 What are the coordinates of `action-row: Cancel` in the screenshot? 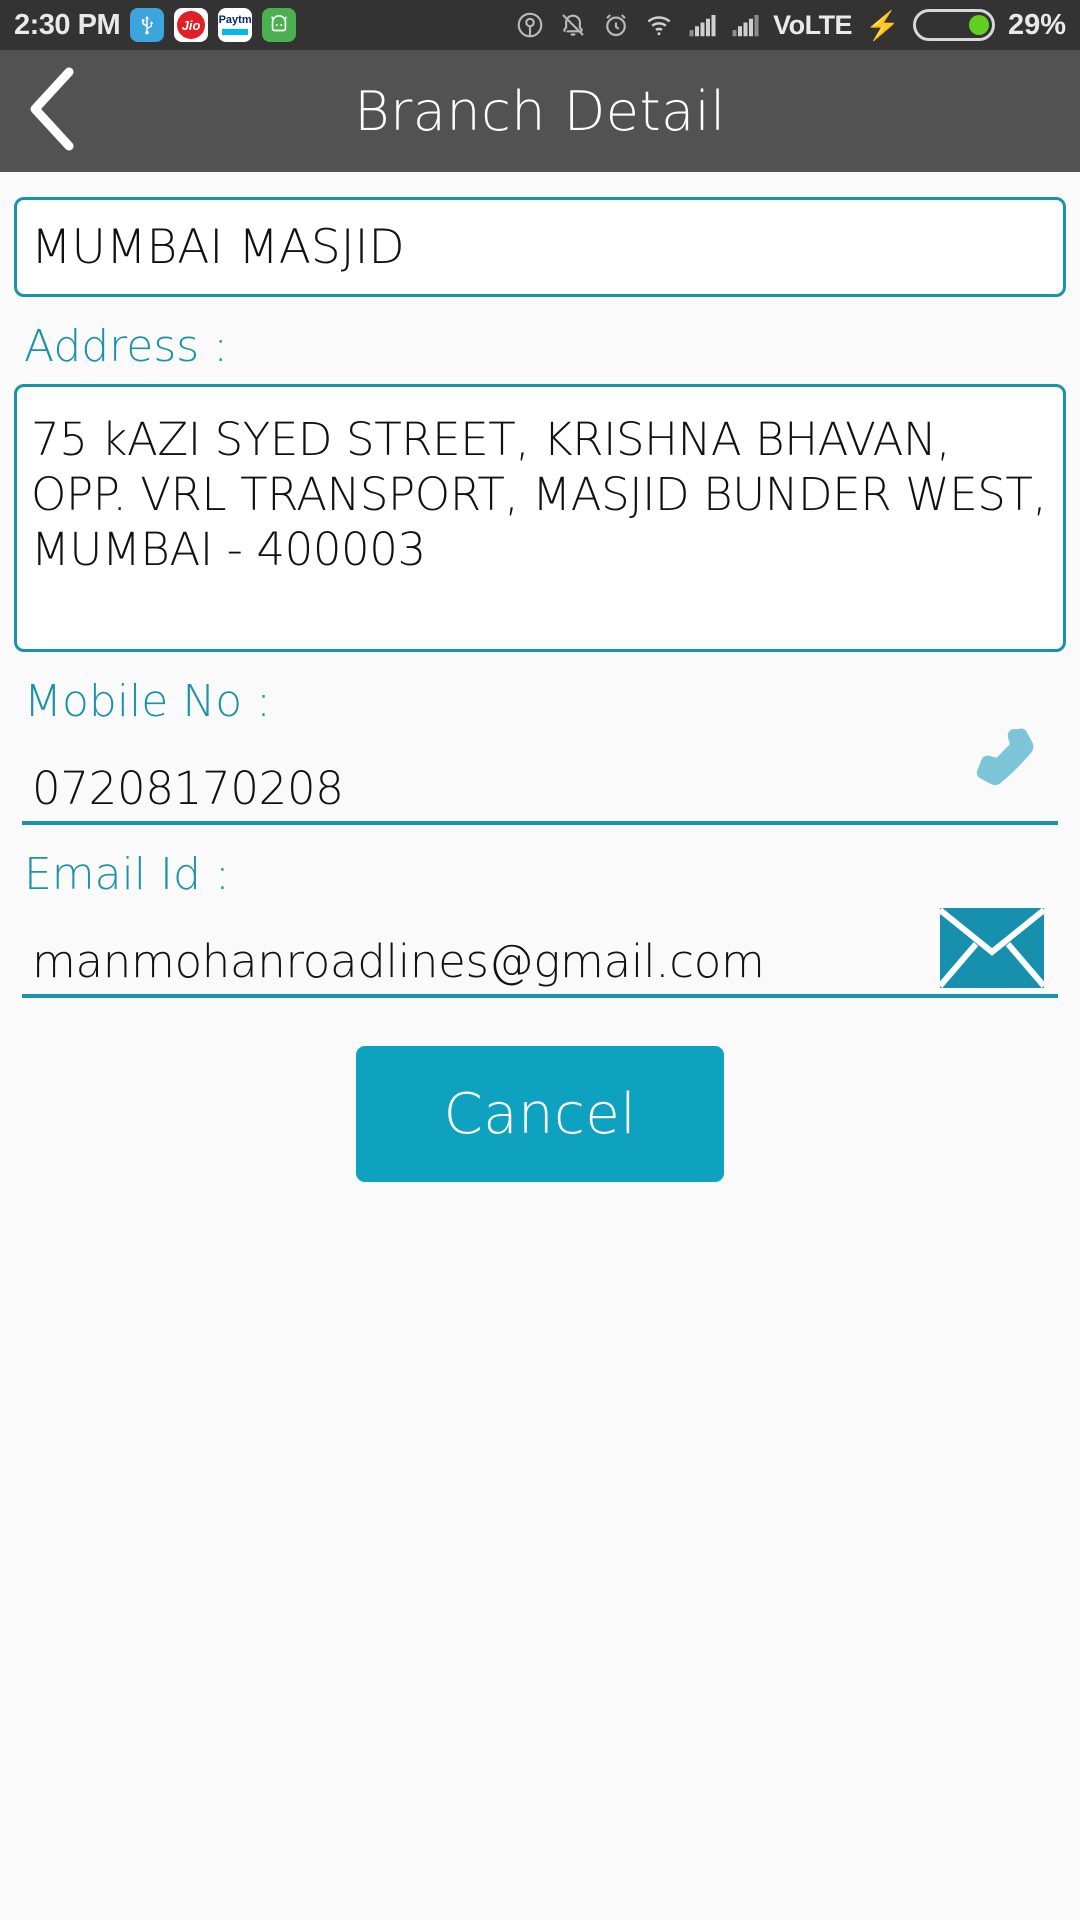 It's located at (540, 1114).